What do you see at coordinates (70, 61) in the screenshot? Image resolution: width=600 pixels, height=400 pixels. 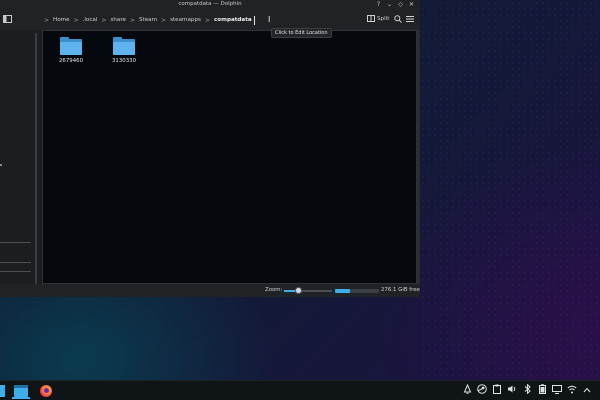 I see `file-name: 2679460` at bounding box center [70, 61].